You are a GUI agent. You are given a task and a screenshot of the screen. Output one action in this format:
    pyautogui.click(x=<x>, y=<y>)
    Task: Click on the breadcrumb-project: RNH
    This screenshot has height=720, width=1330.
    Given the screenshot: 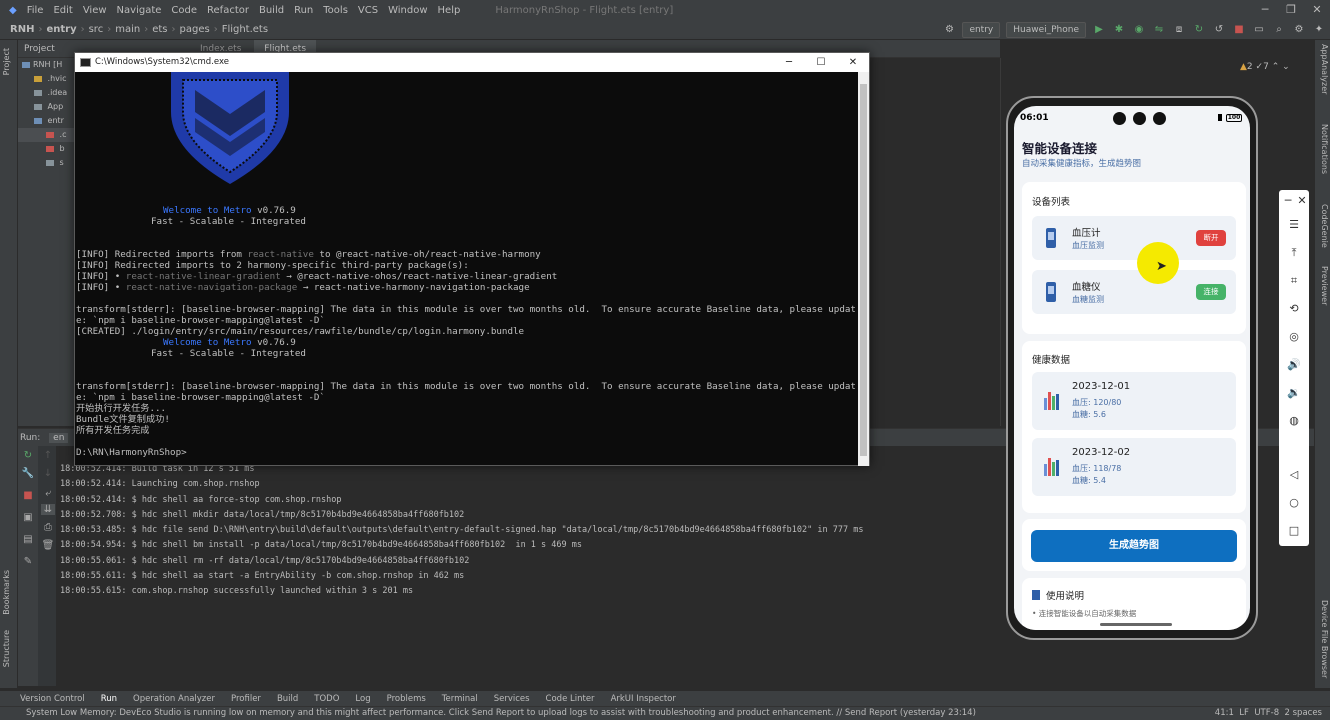 What is the action you would take?
    pyautogui.click(x=22, y=29)
    